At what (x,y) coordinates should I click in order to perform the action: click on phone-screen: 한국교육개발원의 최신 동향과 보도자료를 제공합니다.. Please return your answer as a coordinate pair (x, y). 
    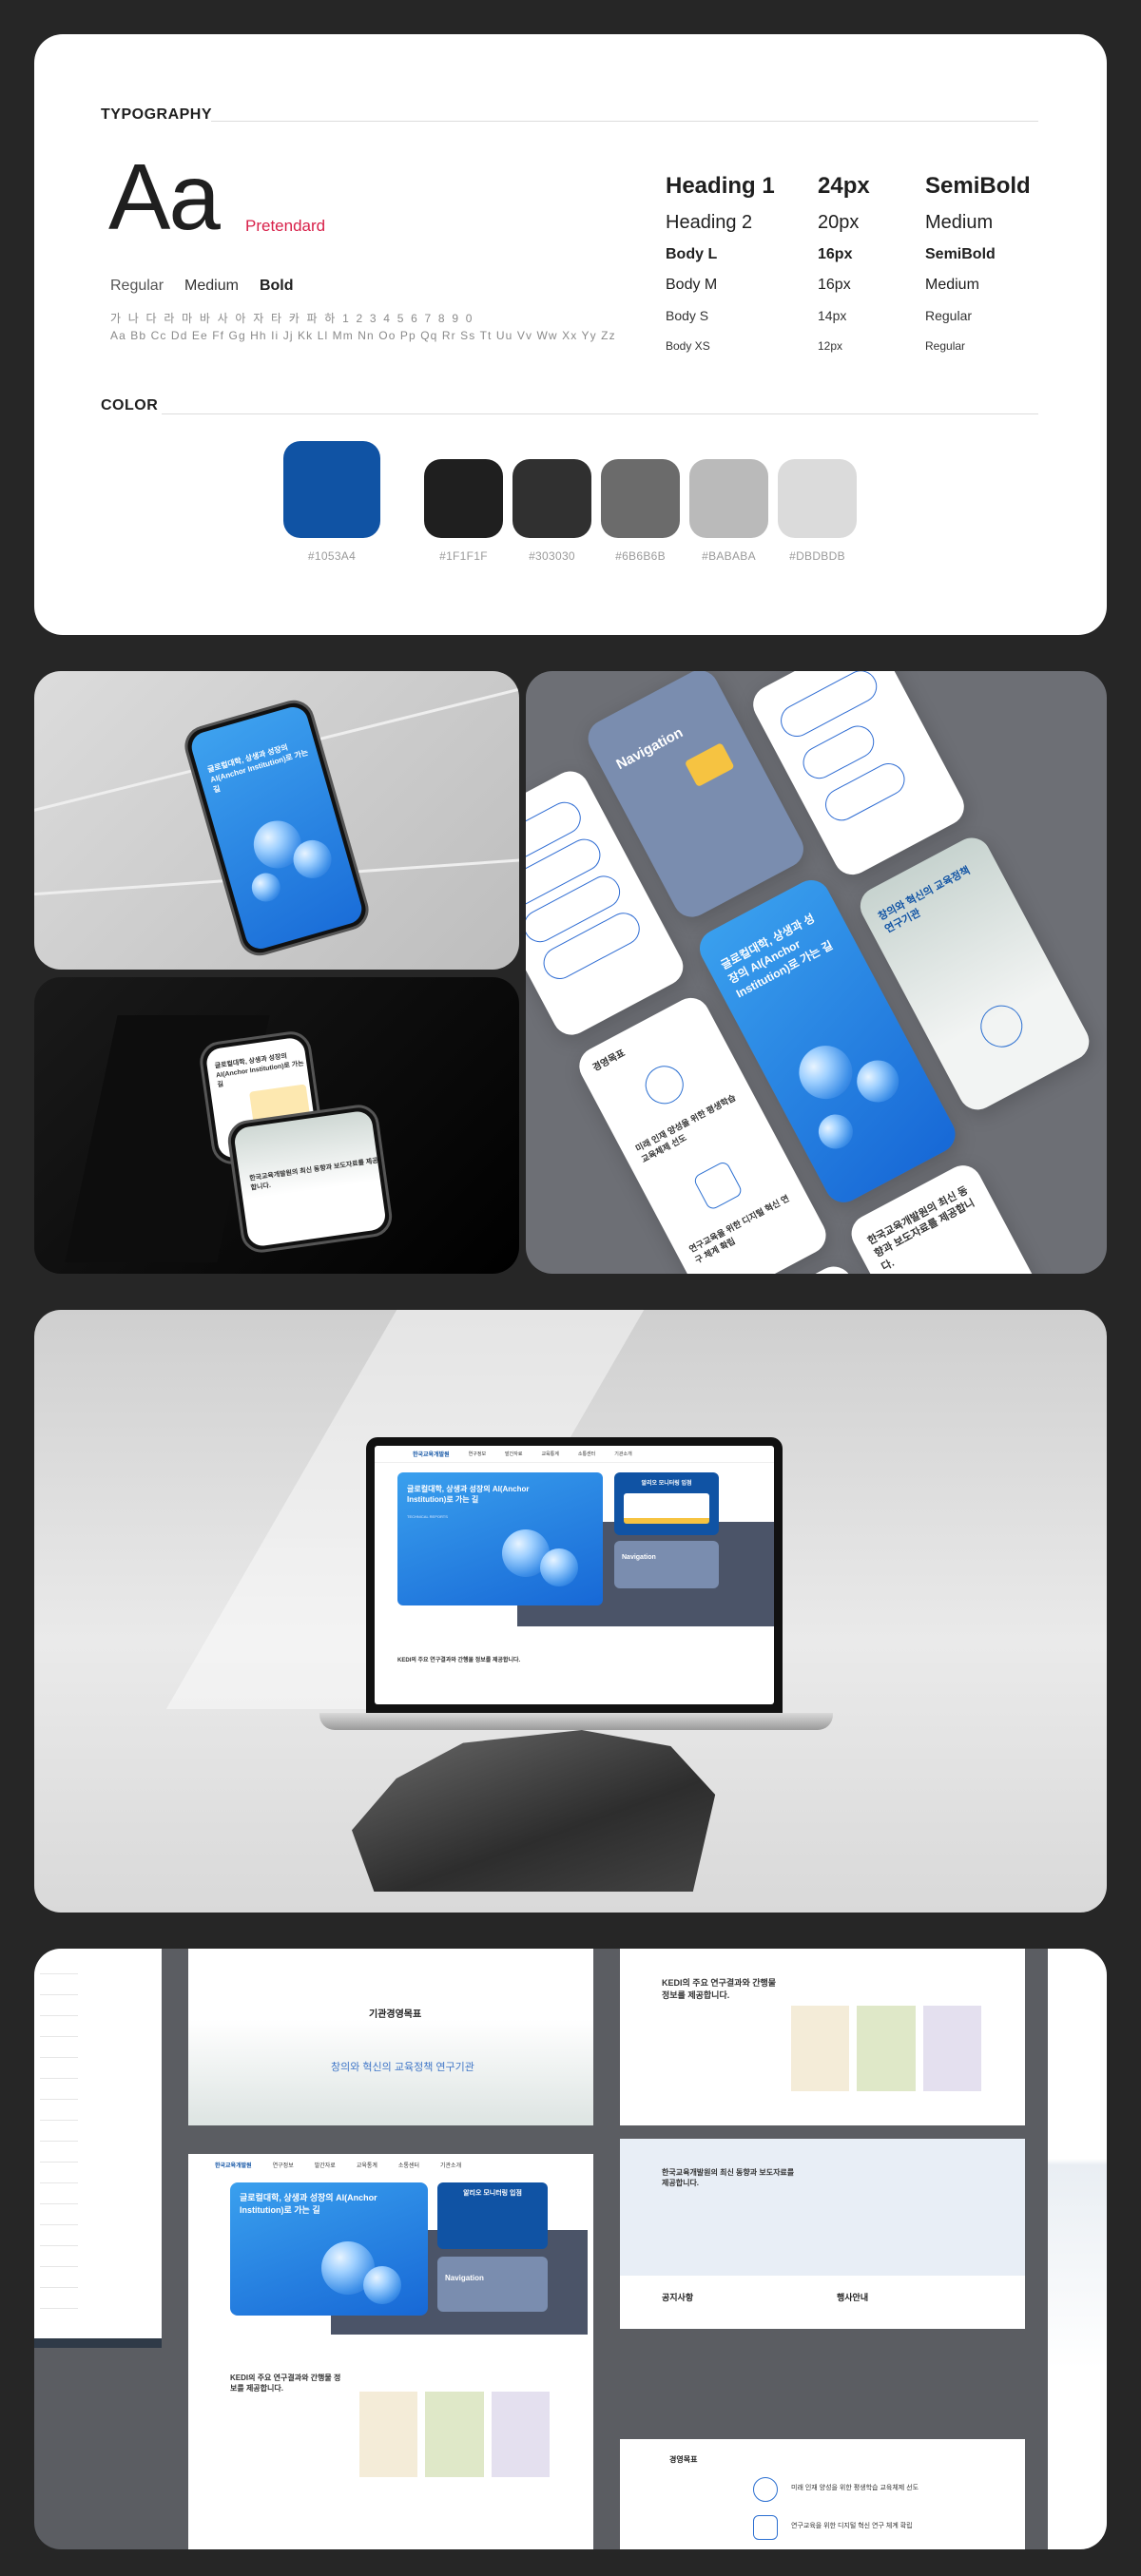
    Looking at the image, I should click on (310, 1178).